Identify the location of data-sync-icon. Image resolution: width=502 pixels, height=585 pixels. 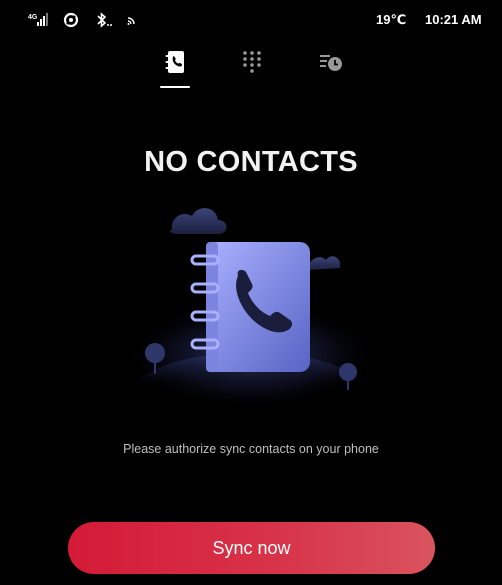
(71, 20).